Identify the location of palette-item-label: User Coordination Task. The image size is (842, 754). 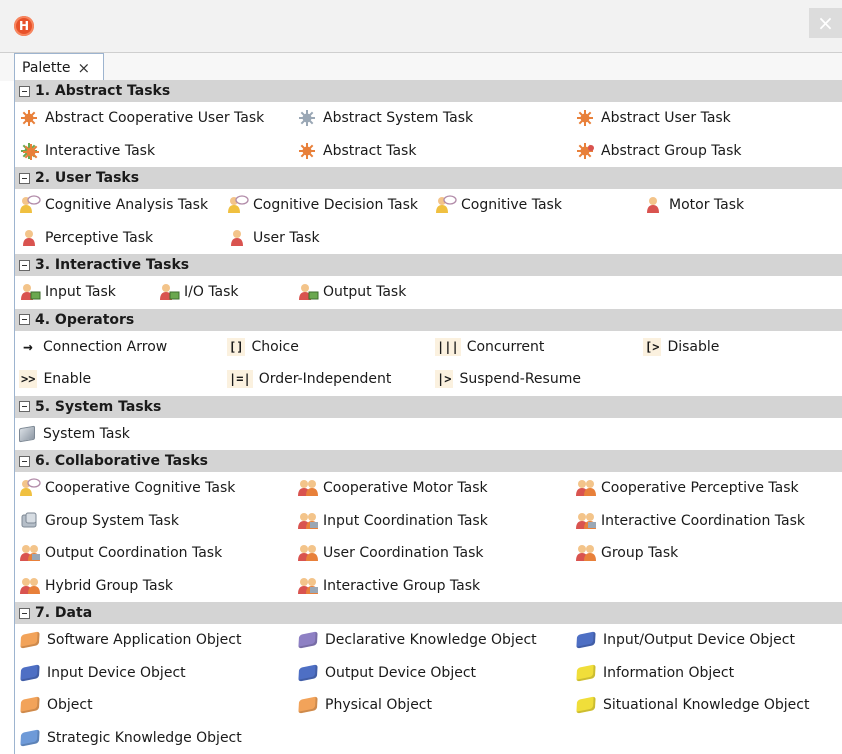
(403, 553).